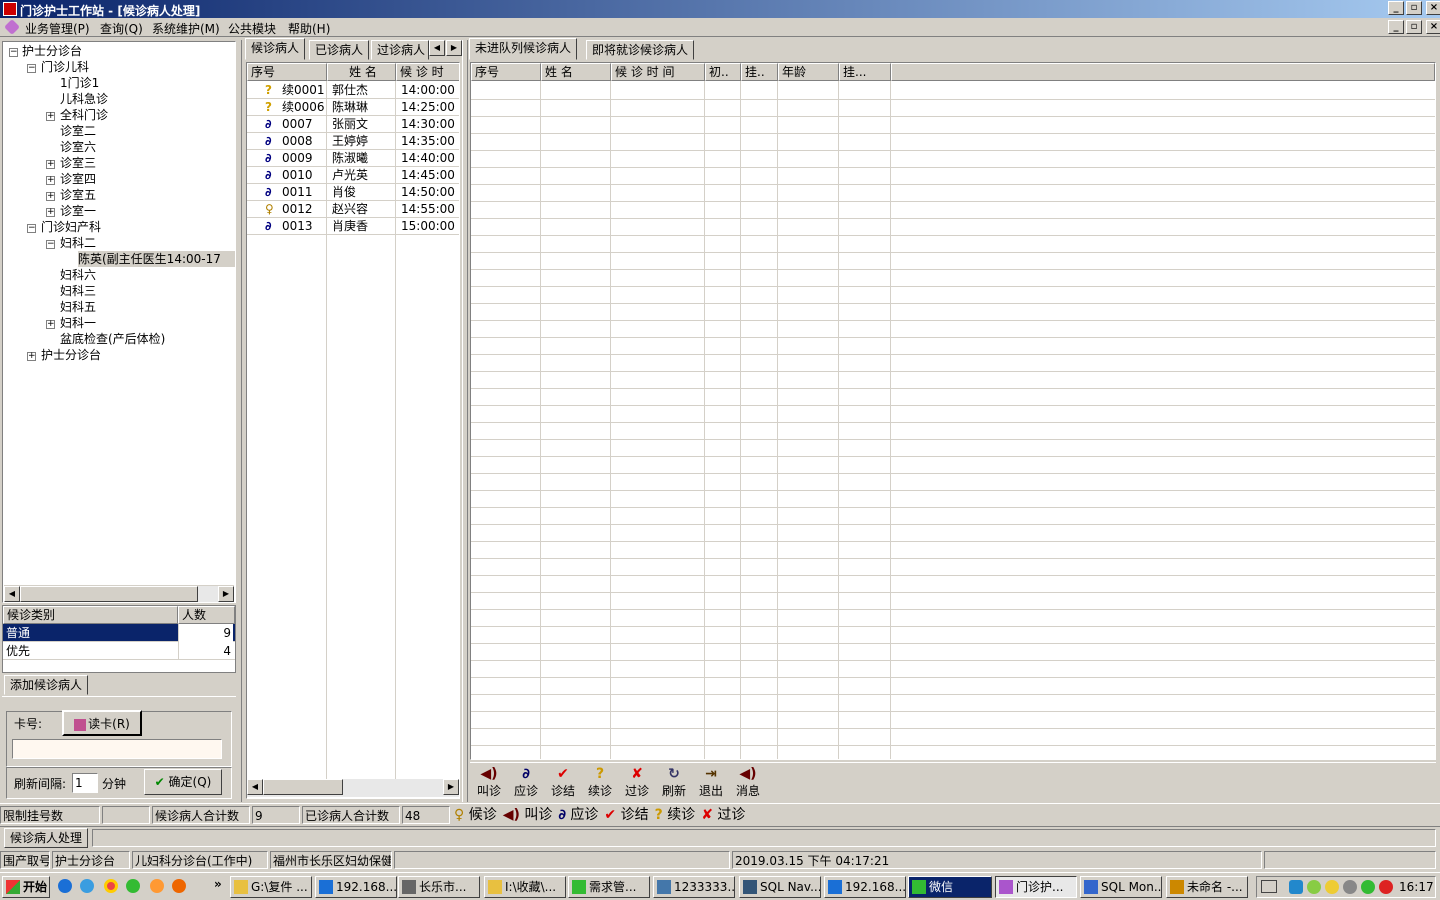  Describe the element at coordinates (112, 339) in the screenshot. I see `tree-node: 盆底检查(产后体检)` at that location.